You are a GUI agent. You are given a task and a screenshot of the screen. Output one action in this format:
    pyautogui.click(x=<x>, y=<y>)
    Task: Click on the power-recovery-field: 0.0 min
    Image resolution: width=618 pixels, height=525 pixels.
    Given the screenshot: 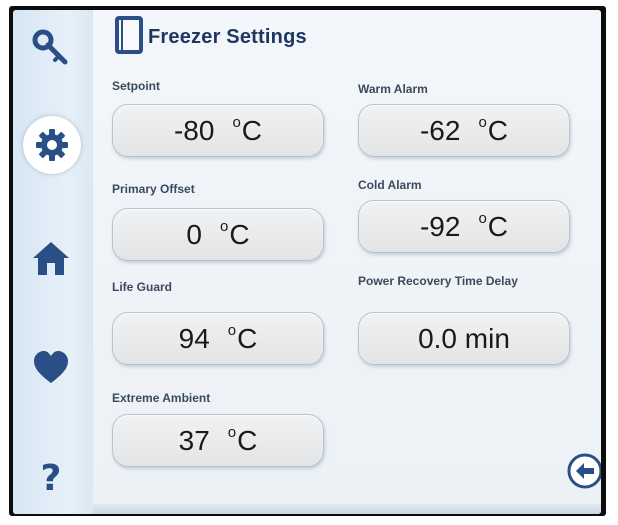 What is the action you would take?
    pyautogui.click(x=464, y=338)
    